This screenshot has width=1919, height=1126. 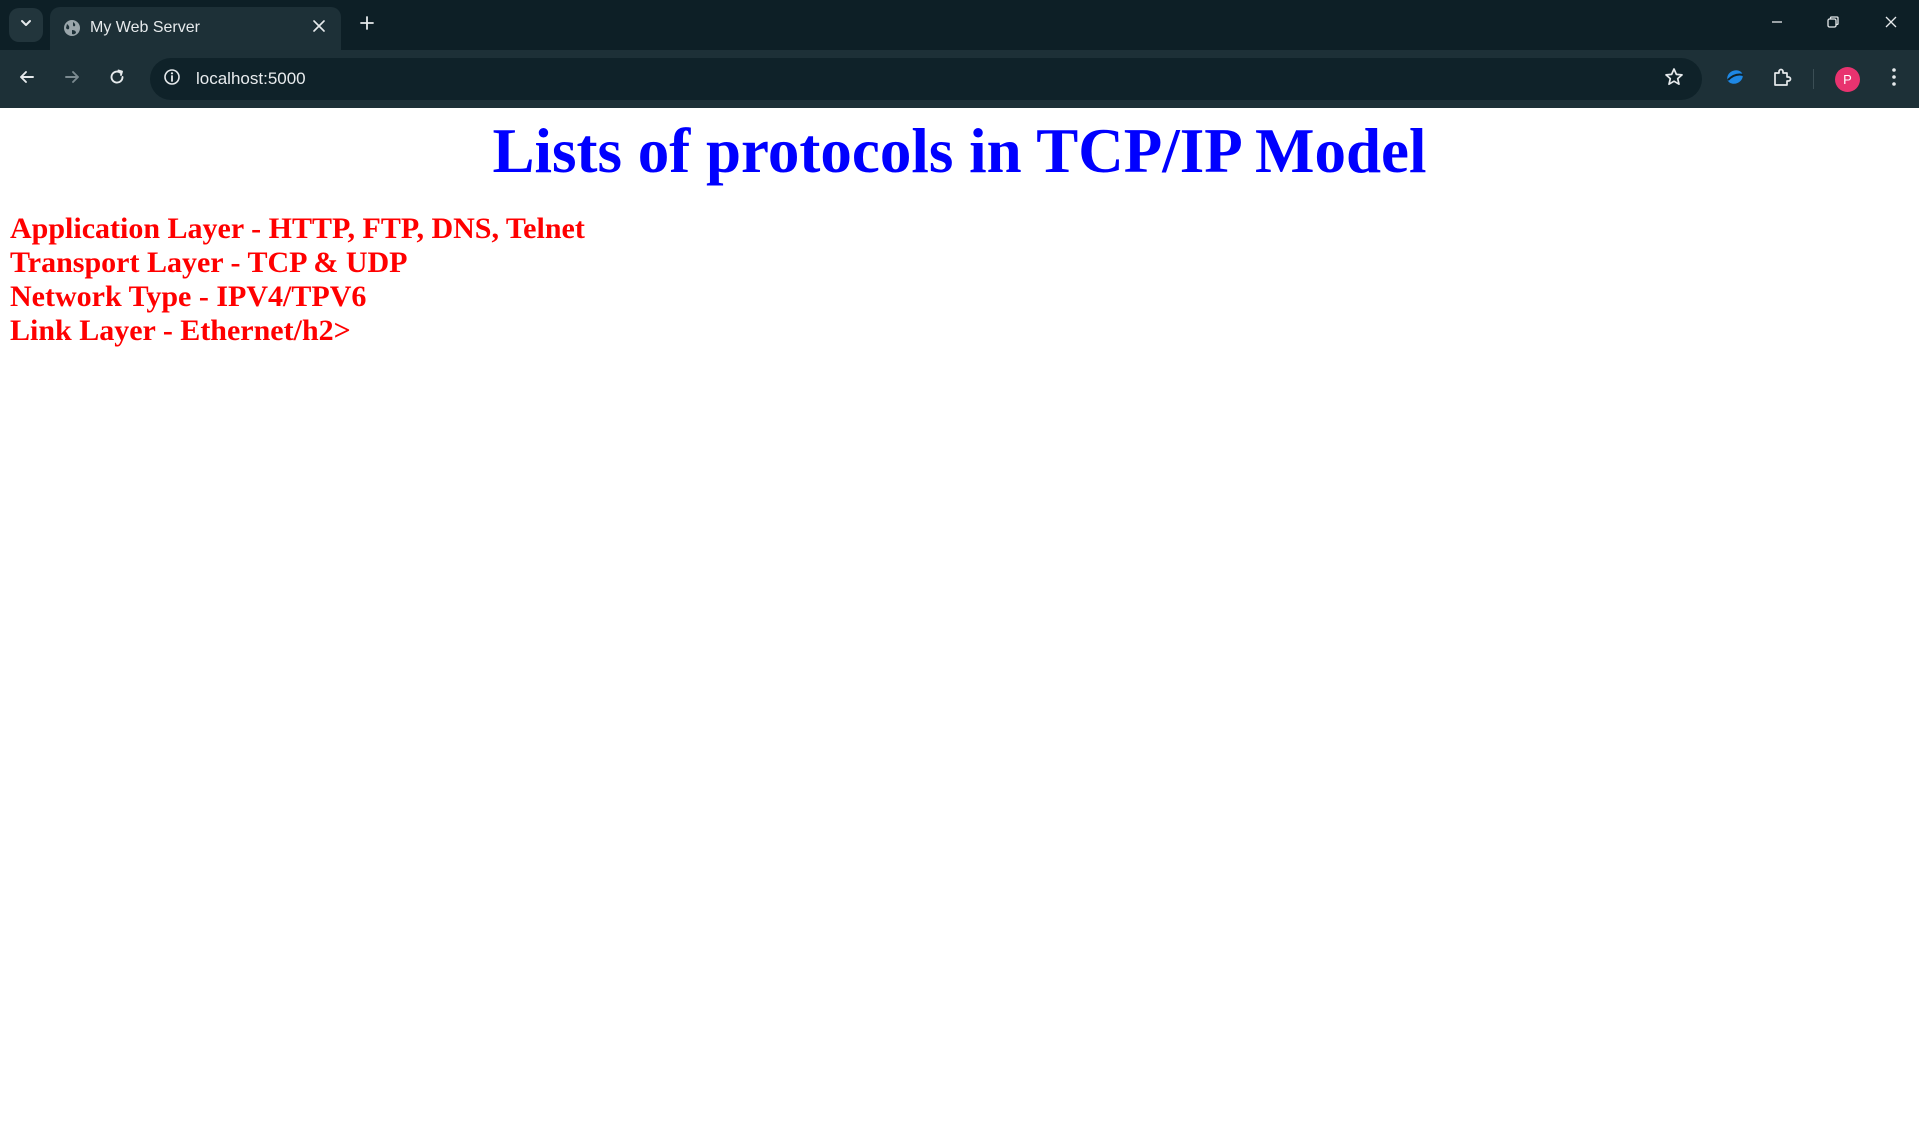 I want to click on star-icon, so click(x=1674, y=79).